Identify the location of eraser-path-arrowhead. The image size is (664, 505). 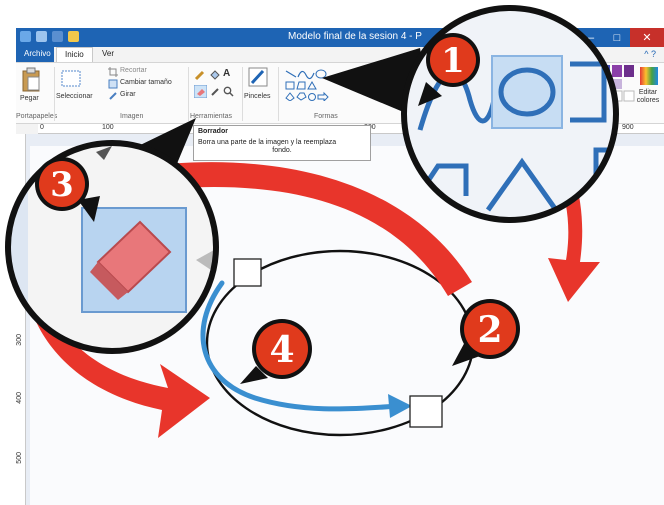
(400, 406).